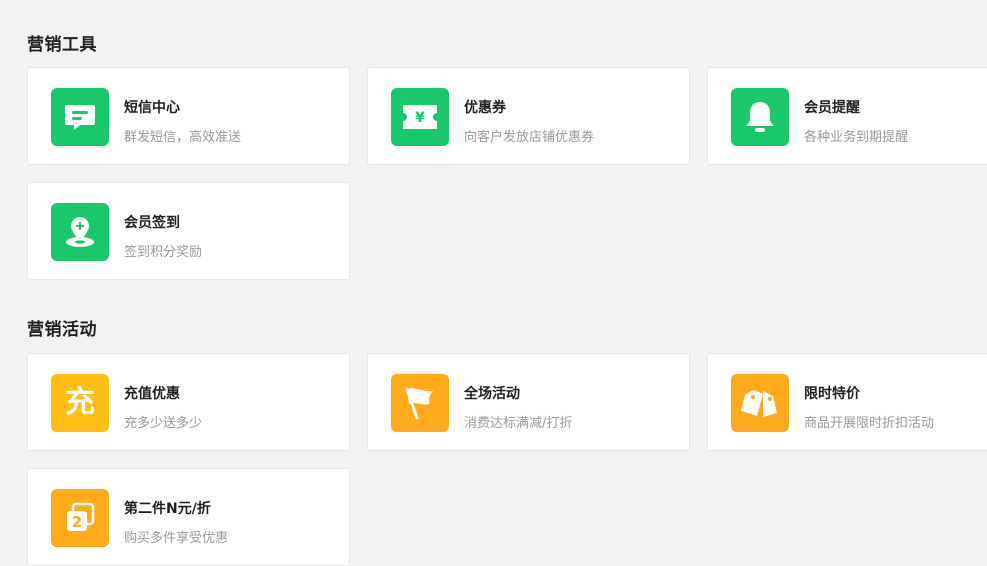 The height and width of the screenshot is (566, 987). Describe the element at coordinates (77, 522) in the screenshot. I see `svg-text: 2` at that location.